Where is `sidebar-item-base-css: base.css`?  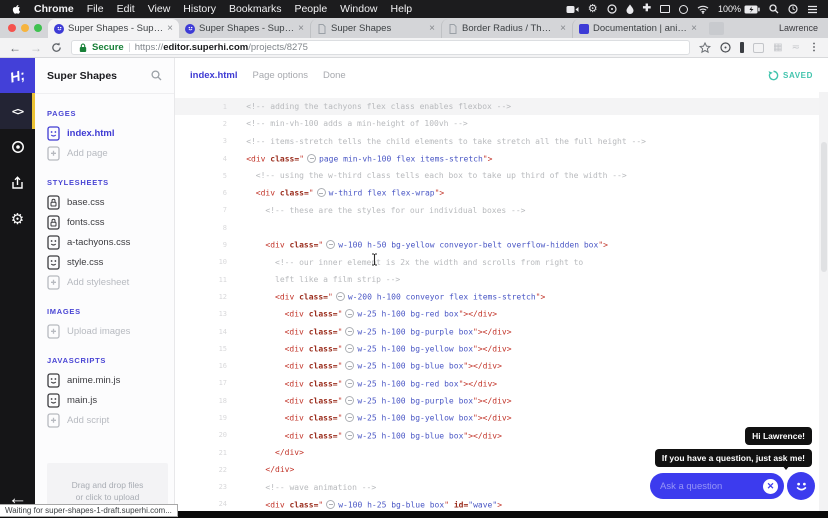 sidebar-item-base-css: base.css is located at coordinates (104, 202).